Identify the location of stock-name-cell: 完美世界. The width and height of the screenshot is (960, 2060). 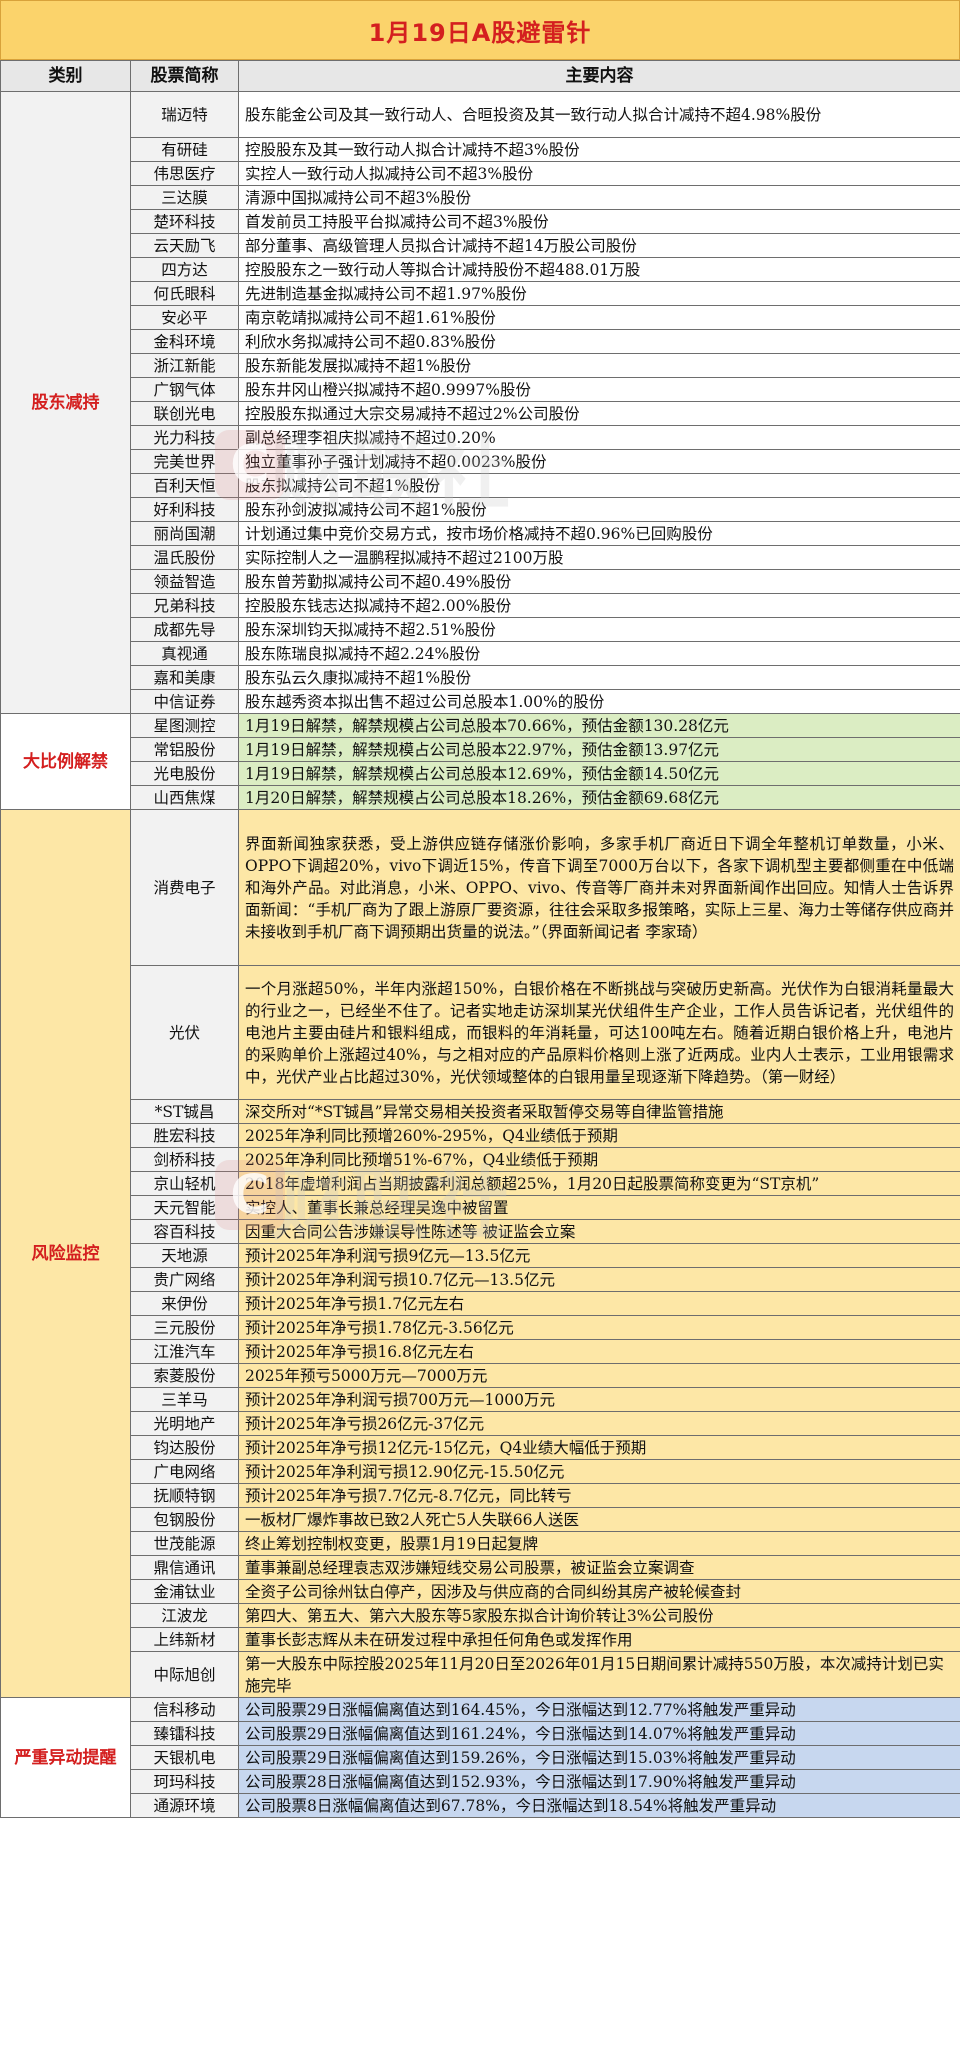
(184, 461).